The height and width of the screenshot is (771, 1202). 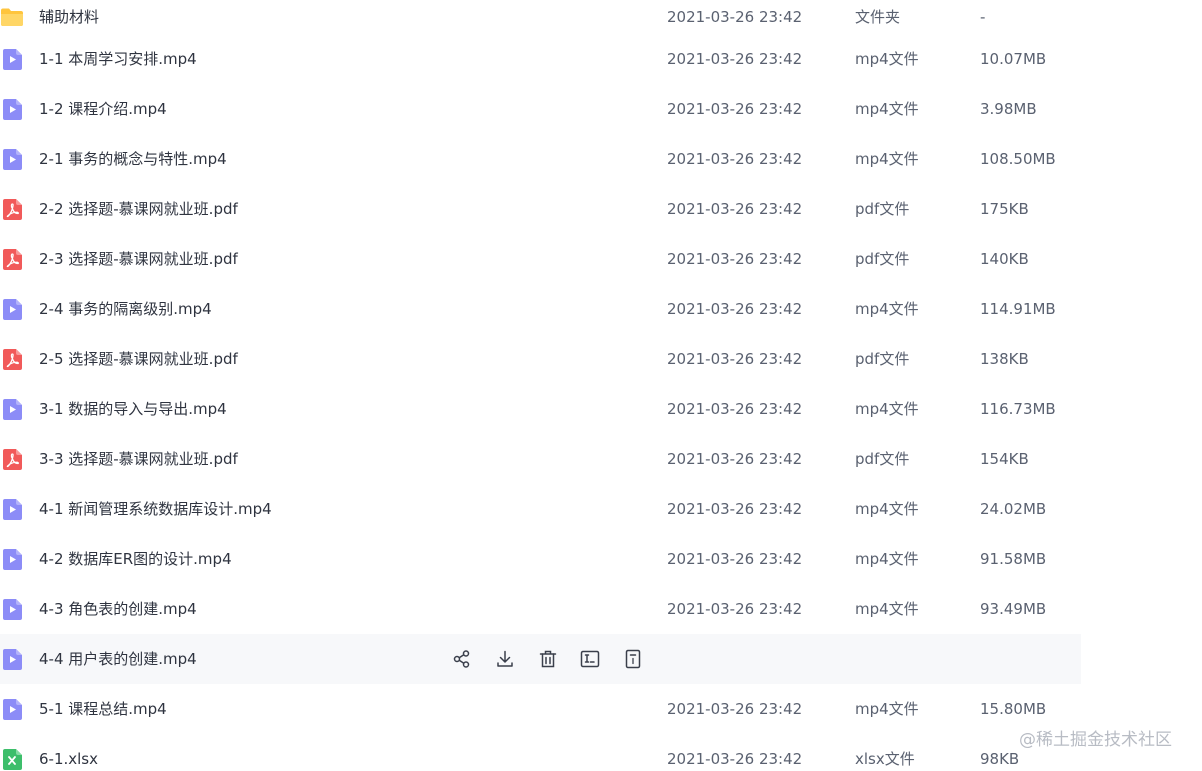 What do you see at coordinates (69, 17) in the screenshot?
I see `file-name: 辅助材料` at bounding box center [69, 17].